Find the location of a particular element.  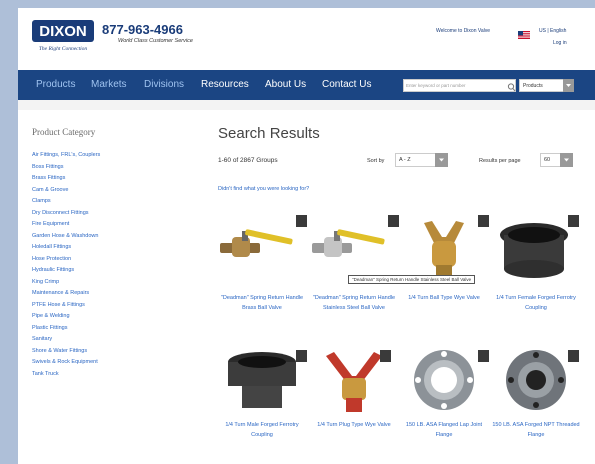

category-link: Clamps is located at coordinates (66, 202).